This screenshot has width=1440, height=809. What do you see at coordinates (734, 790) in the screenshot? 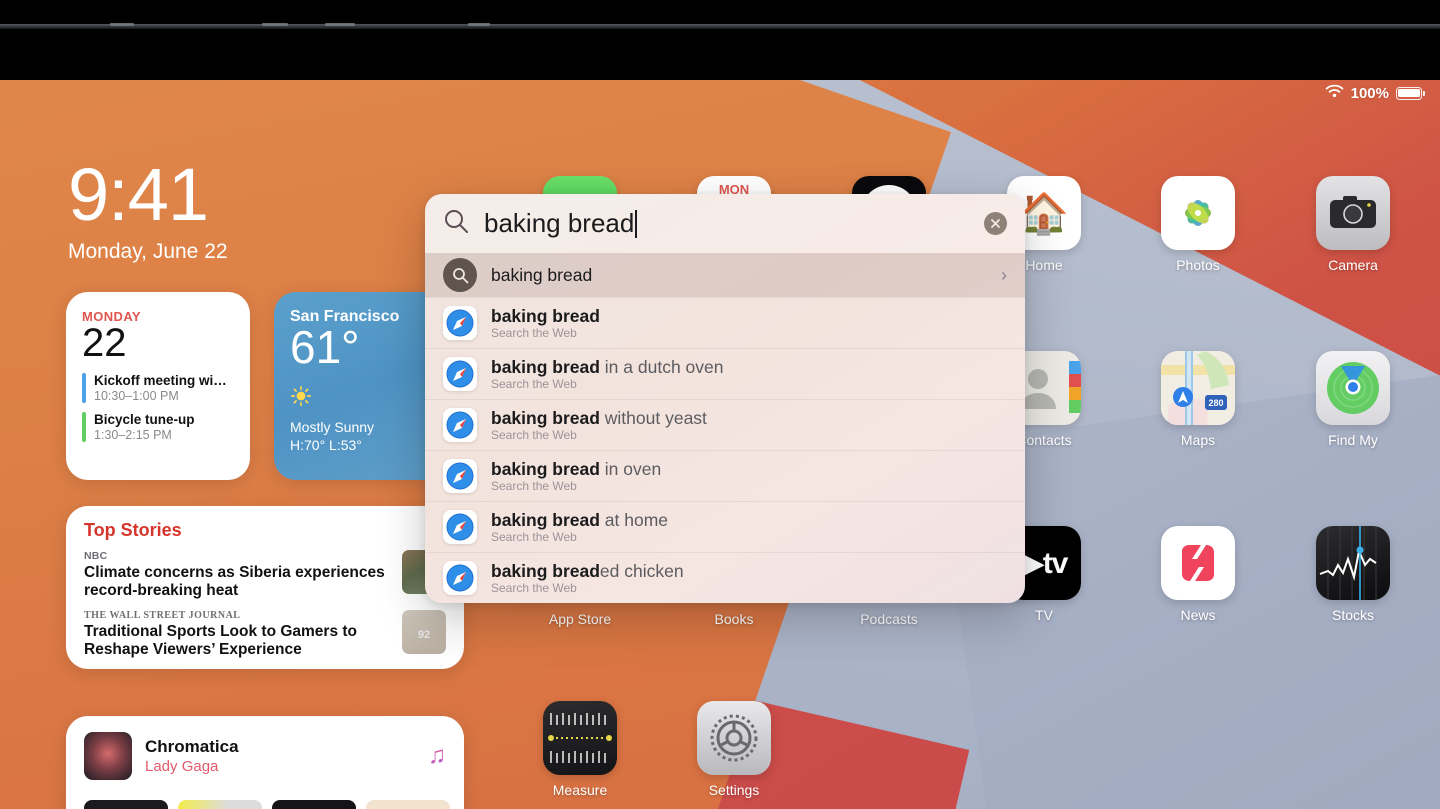
I see `app-label-settings: Settings` at bounding box center [734, 790].